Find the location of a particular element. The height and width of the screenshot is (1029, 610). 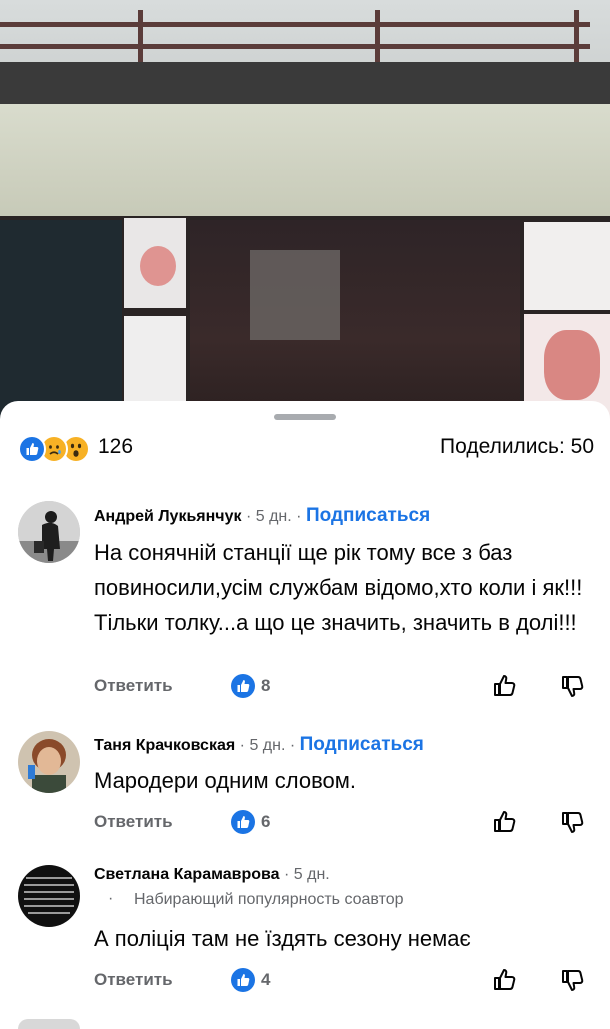

like-count: 6 is located at coordinates (265, 822).